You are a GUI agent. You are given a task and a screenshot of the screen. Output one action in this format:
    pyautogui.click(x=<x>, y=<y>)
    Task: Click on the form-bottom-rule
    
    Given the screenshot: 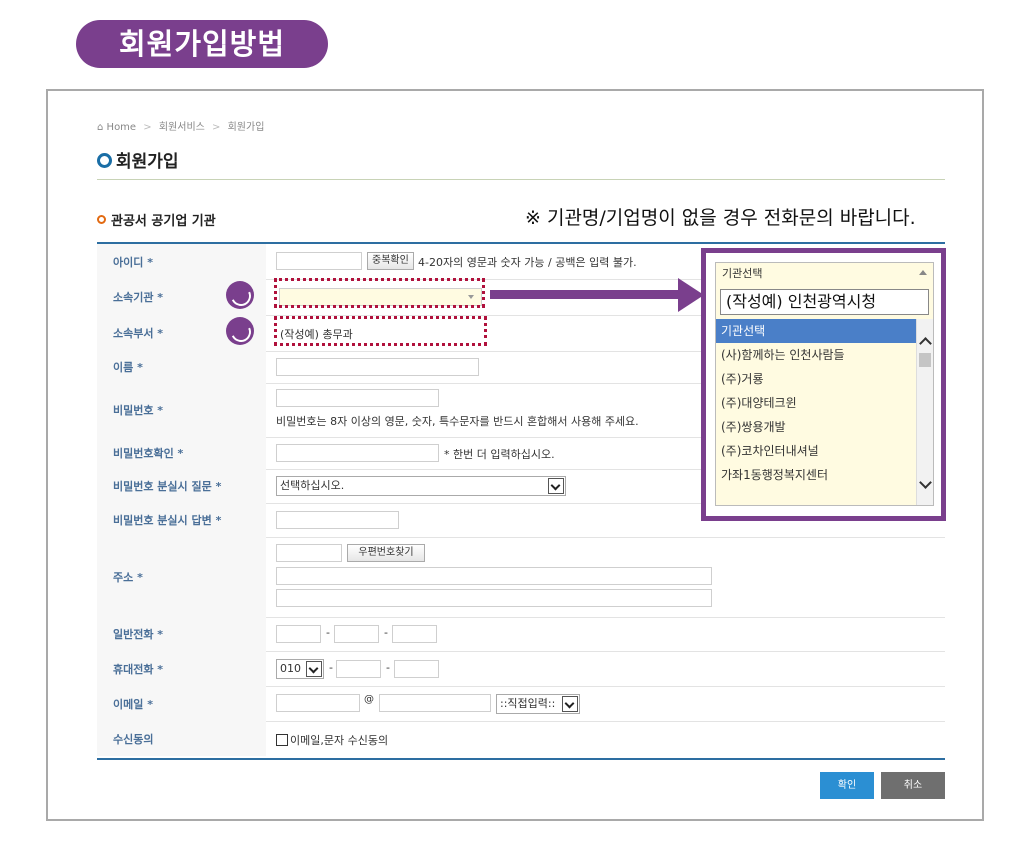 What is the action you would take?
    pyautogui.click(x=521, y=759)
    